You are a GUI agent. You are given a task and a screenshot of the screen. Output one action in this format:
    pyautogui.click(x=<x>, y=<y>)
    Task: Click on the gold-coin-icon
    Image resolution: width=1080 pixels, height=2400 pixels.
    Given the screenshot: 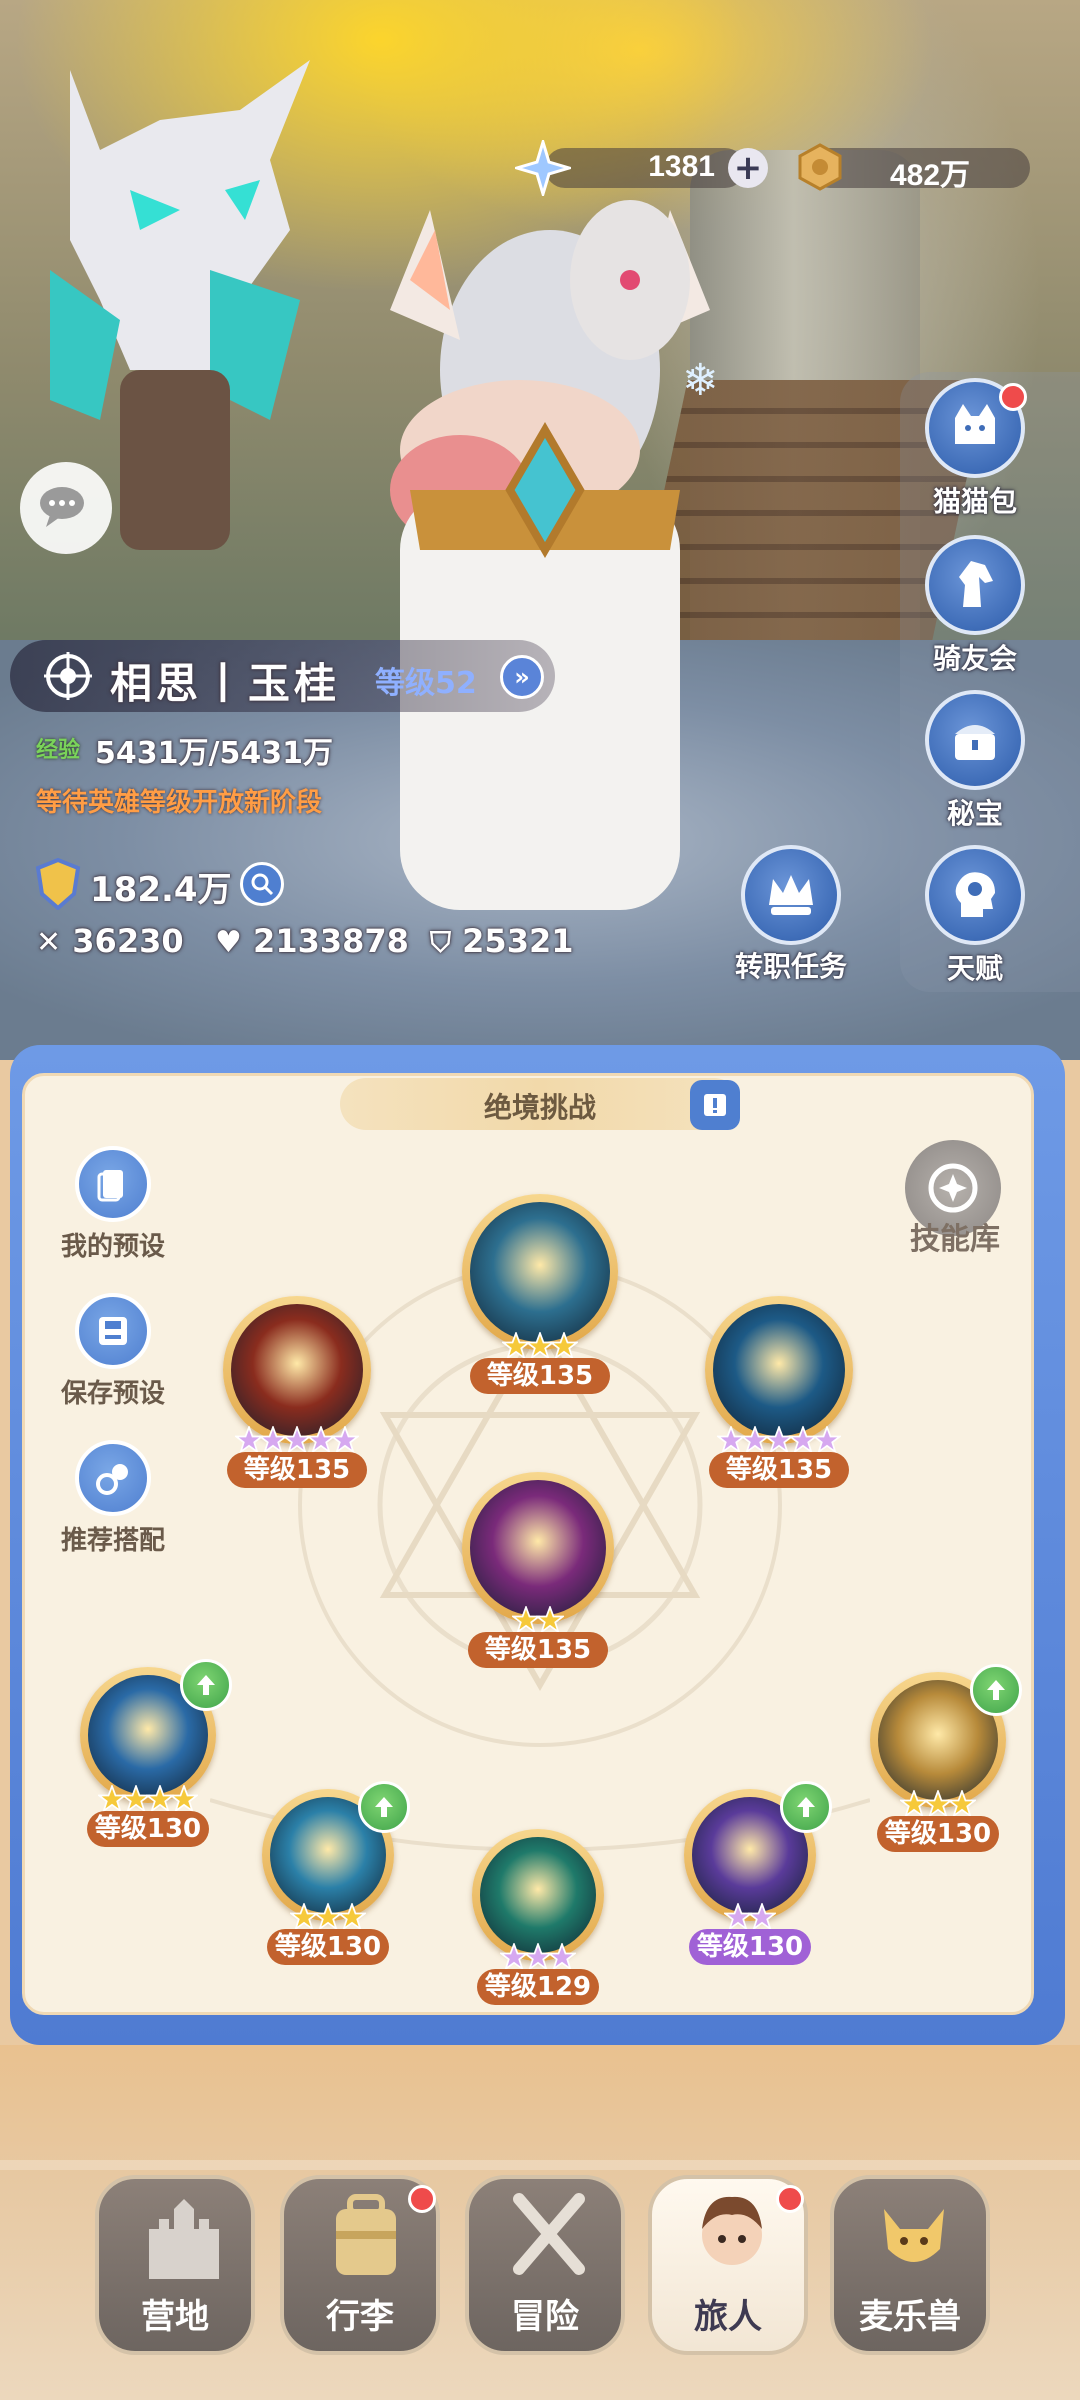 What is the action you would take?
    pyautogui.click(x=820, y=167)
    